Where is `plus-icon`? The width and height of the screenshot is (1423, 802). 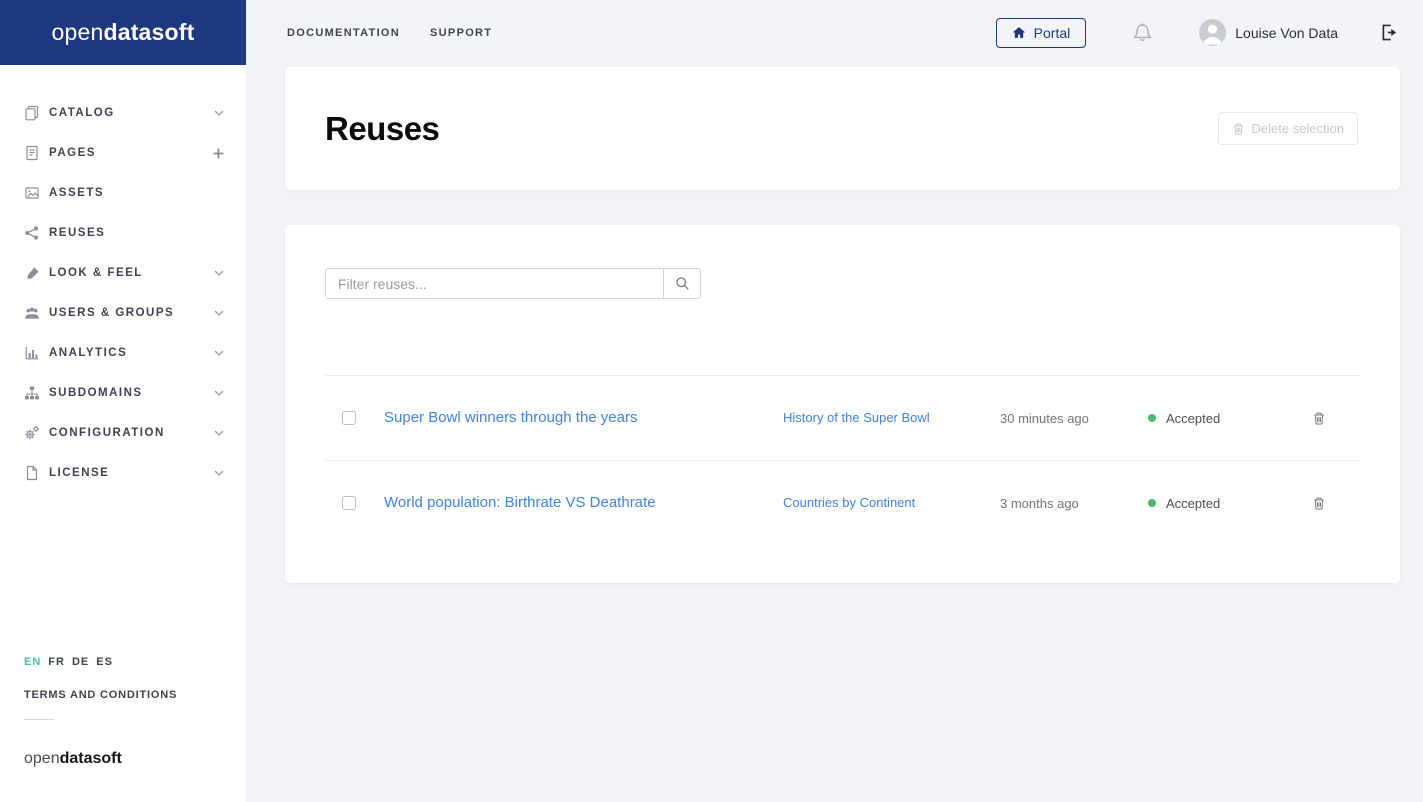 plus-icon is located at coordinates (218, 153).